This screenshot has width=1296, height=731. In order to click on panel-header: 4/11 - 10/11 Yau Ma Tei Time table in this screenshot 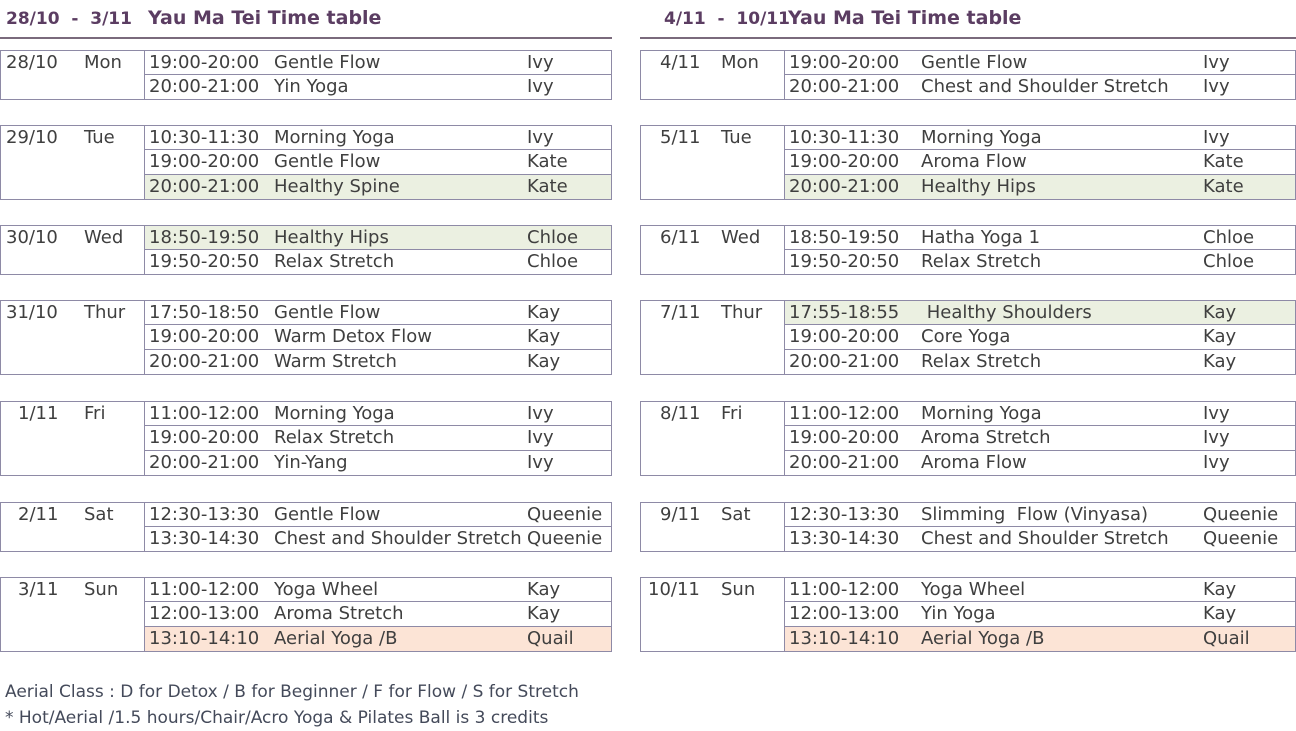, I will do `click(968, 19)`.